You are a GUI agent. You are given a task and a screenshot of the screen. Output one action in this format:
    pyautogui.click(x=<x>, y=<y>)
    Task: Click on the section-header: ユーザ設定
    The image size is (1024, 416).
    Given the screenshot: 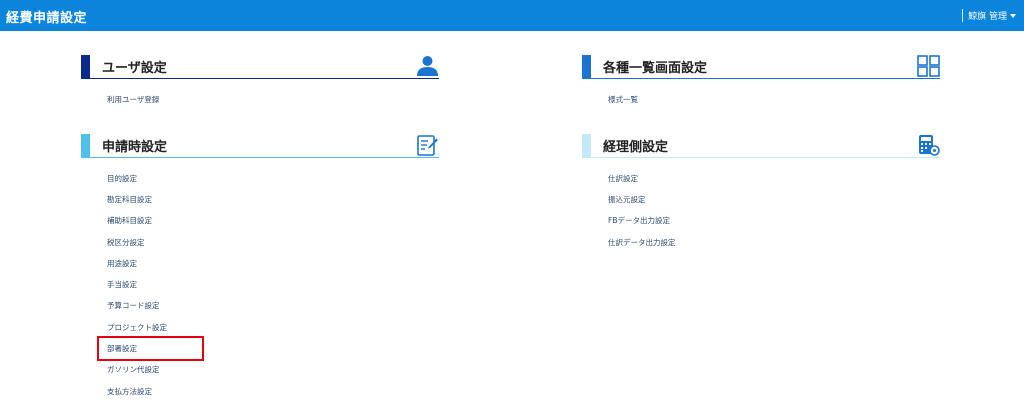 What is the action you would take?
    pyautogui.click(x=260, y=67)
    